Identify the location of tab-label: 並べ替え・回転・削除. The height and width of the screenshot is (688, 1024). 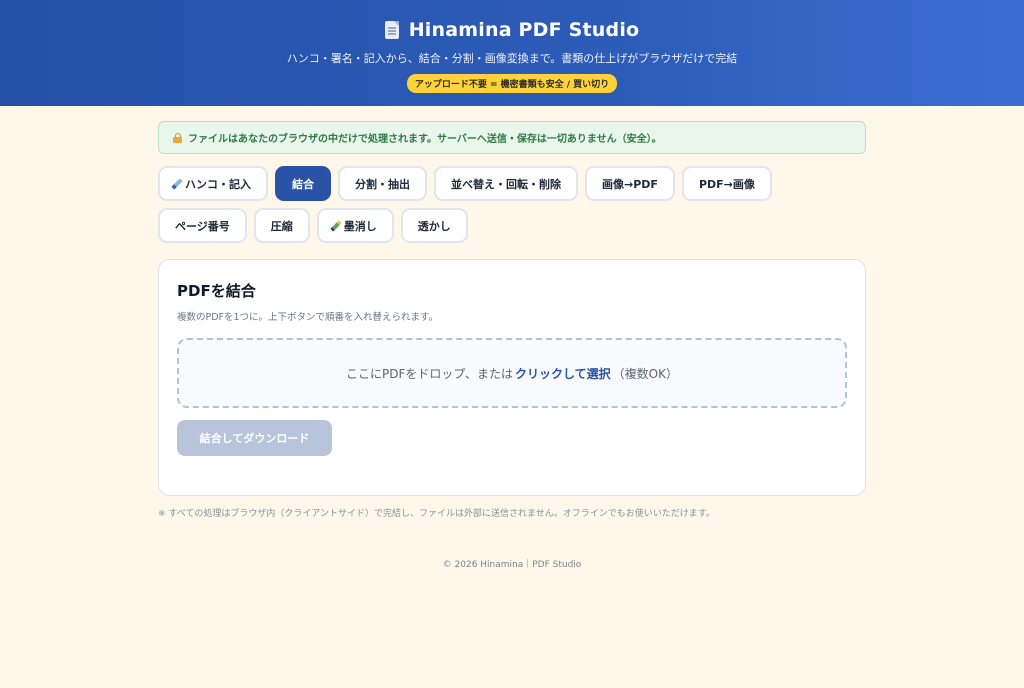
(506, 184).